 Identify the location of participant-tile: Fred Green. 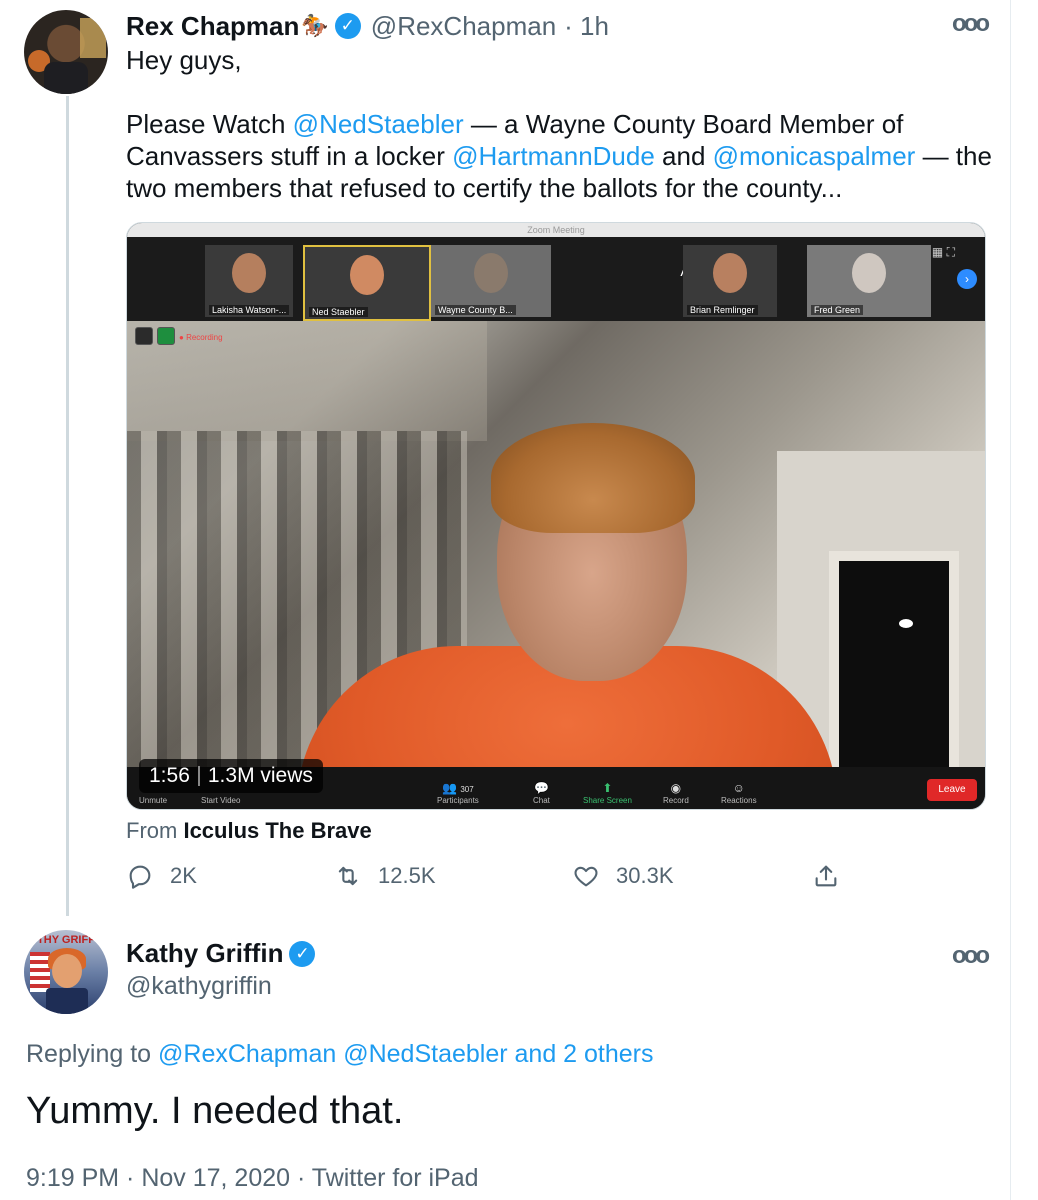
(869, 281).